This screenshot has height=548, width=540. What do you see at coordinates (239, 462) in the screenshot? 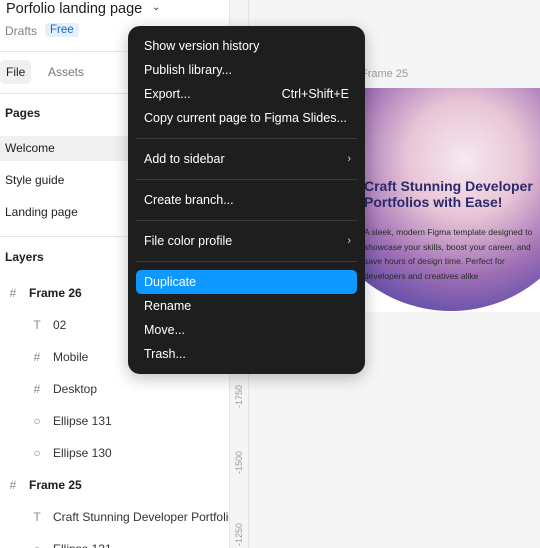
I see `ruler-label: -1500` at bounding box center [239, 462].